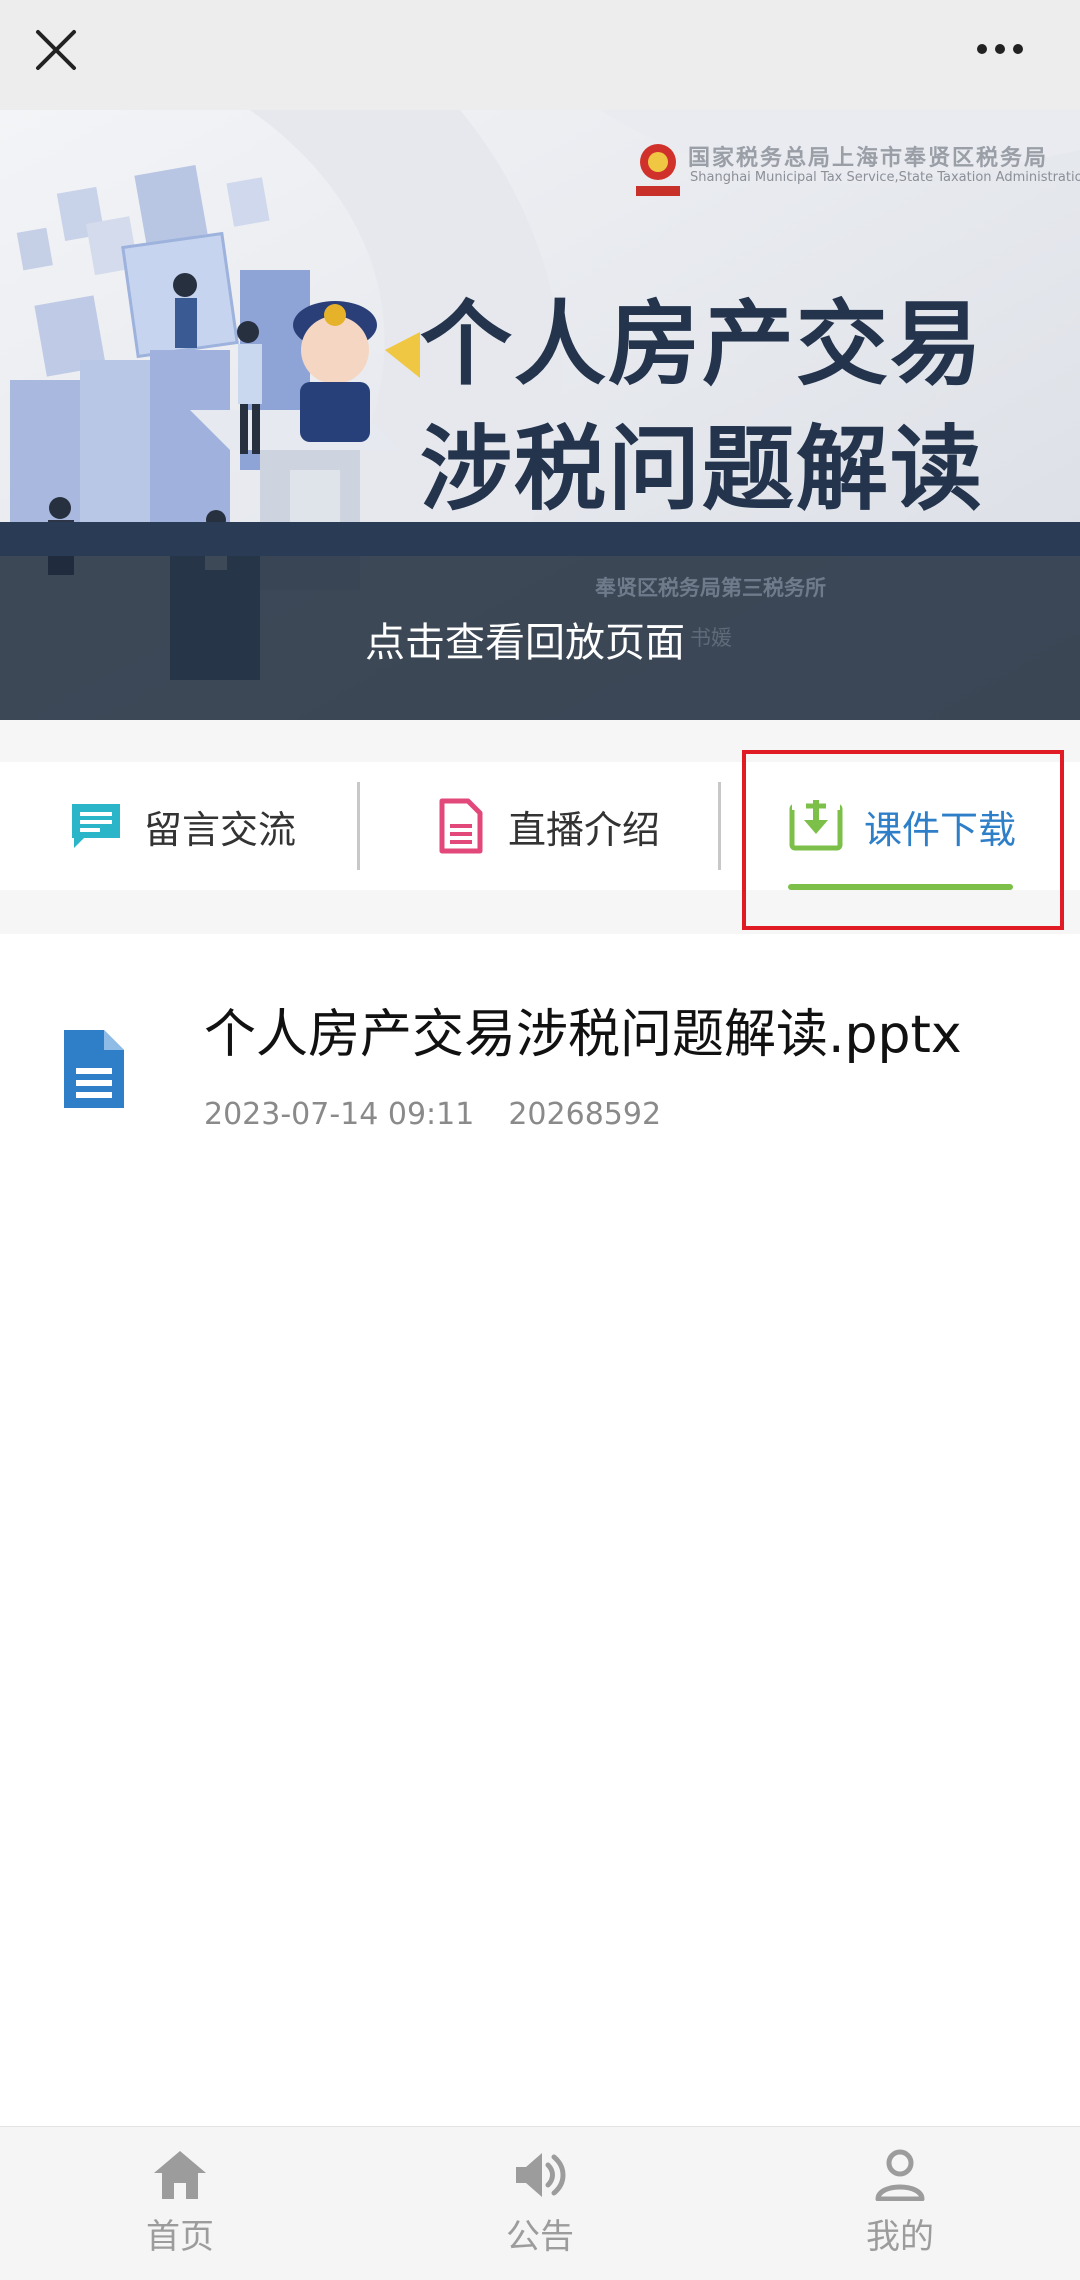 This screenshot has height=2280, width=1080. Describe the element at coordinates (584, 829) in the screenshot. I see `tab-intro-label: 直播介绍` at that location.